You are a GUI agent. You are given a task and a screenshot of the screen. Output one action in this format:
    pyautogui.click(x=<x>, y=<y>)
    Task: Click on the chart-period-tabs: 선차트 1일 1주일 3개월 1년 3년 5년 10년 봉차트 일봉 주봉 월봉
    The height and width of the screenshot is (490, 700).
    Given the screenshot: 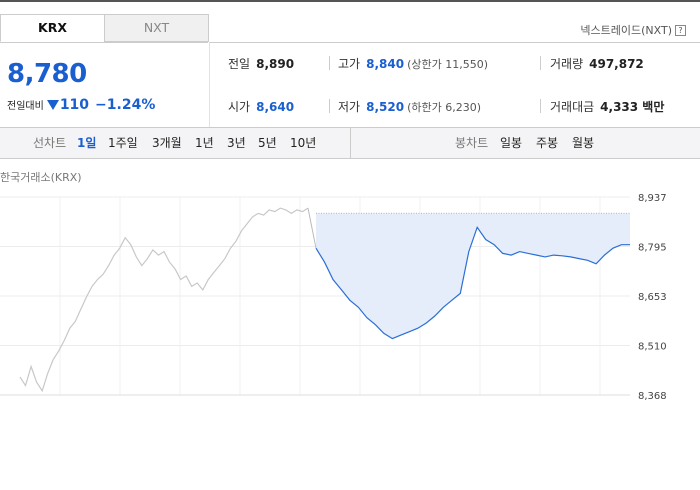 What is the action you would take?
    pyautogui.click(x=350, y=143)
    